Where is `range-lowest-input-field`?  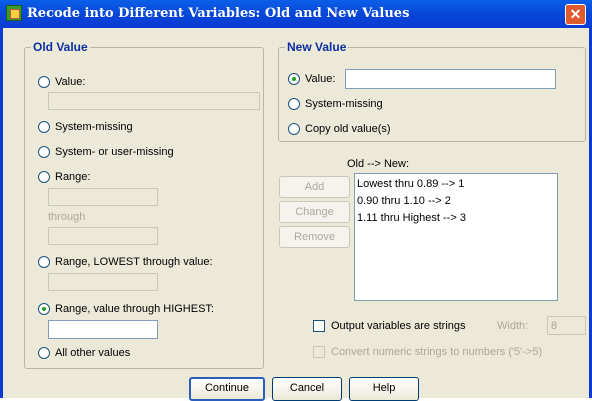 range-lowest-input-field is located at coordinates (103, 282).